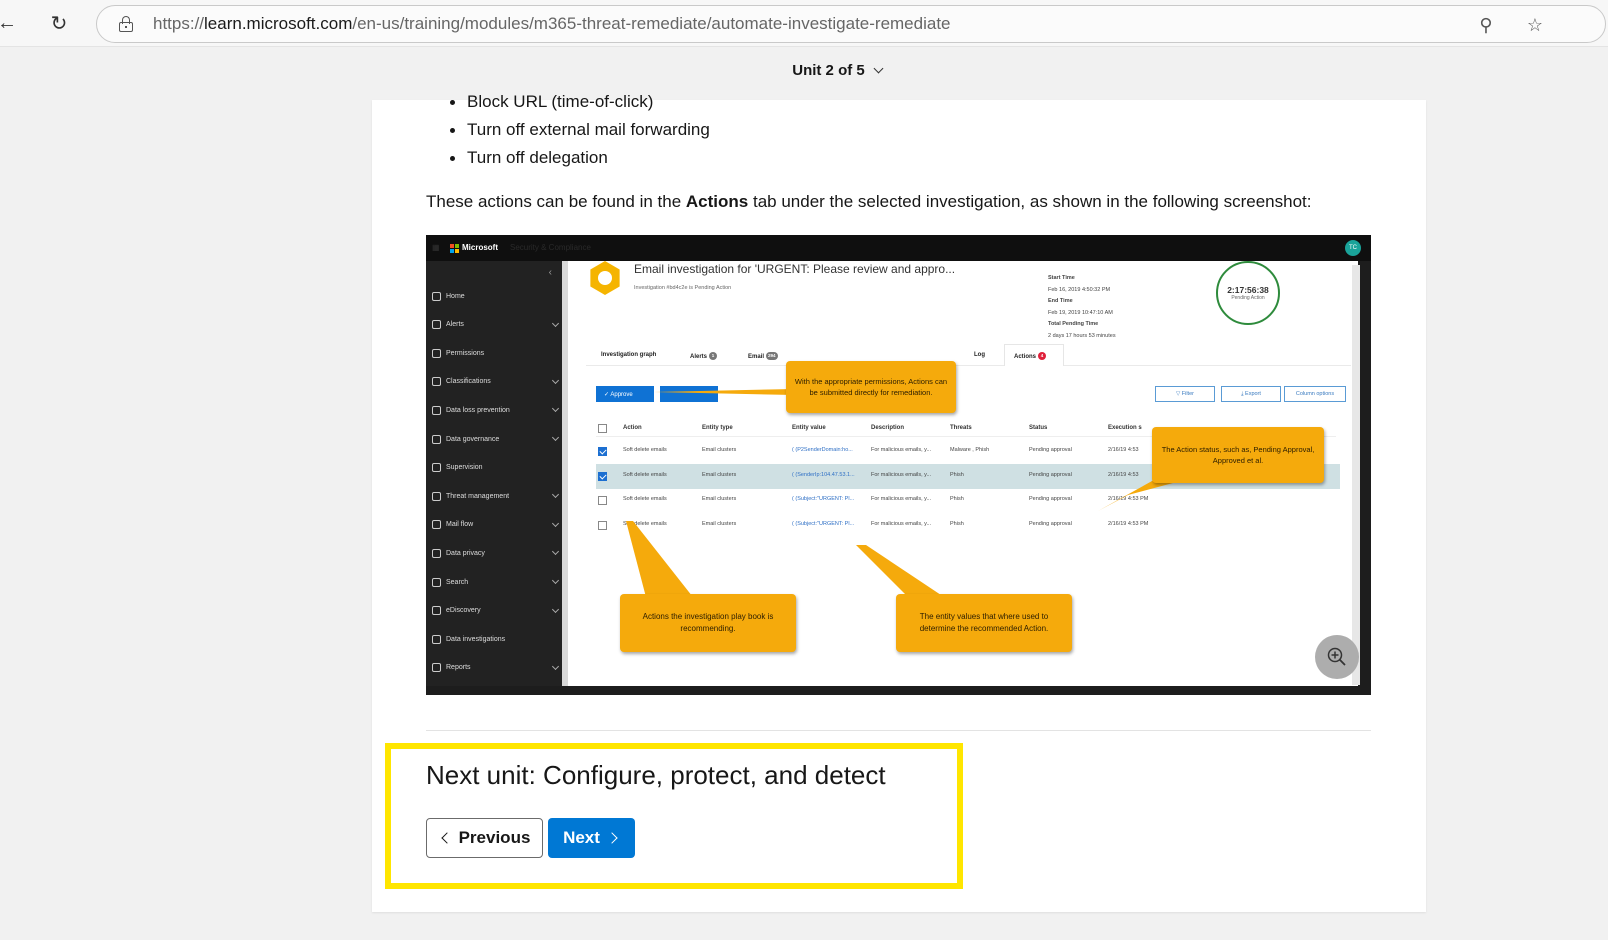 The width and height of the screenshot is (1608, 940). Describe the element at coordinates (495, 296) in the screenshot. I see `sidebar-item: Home` at that location.